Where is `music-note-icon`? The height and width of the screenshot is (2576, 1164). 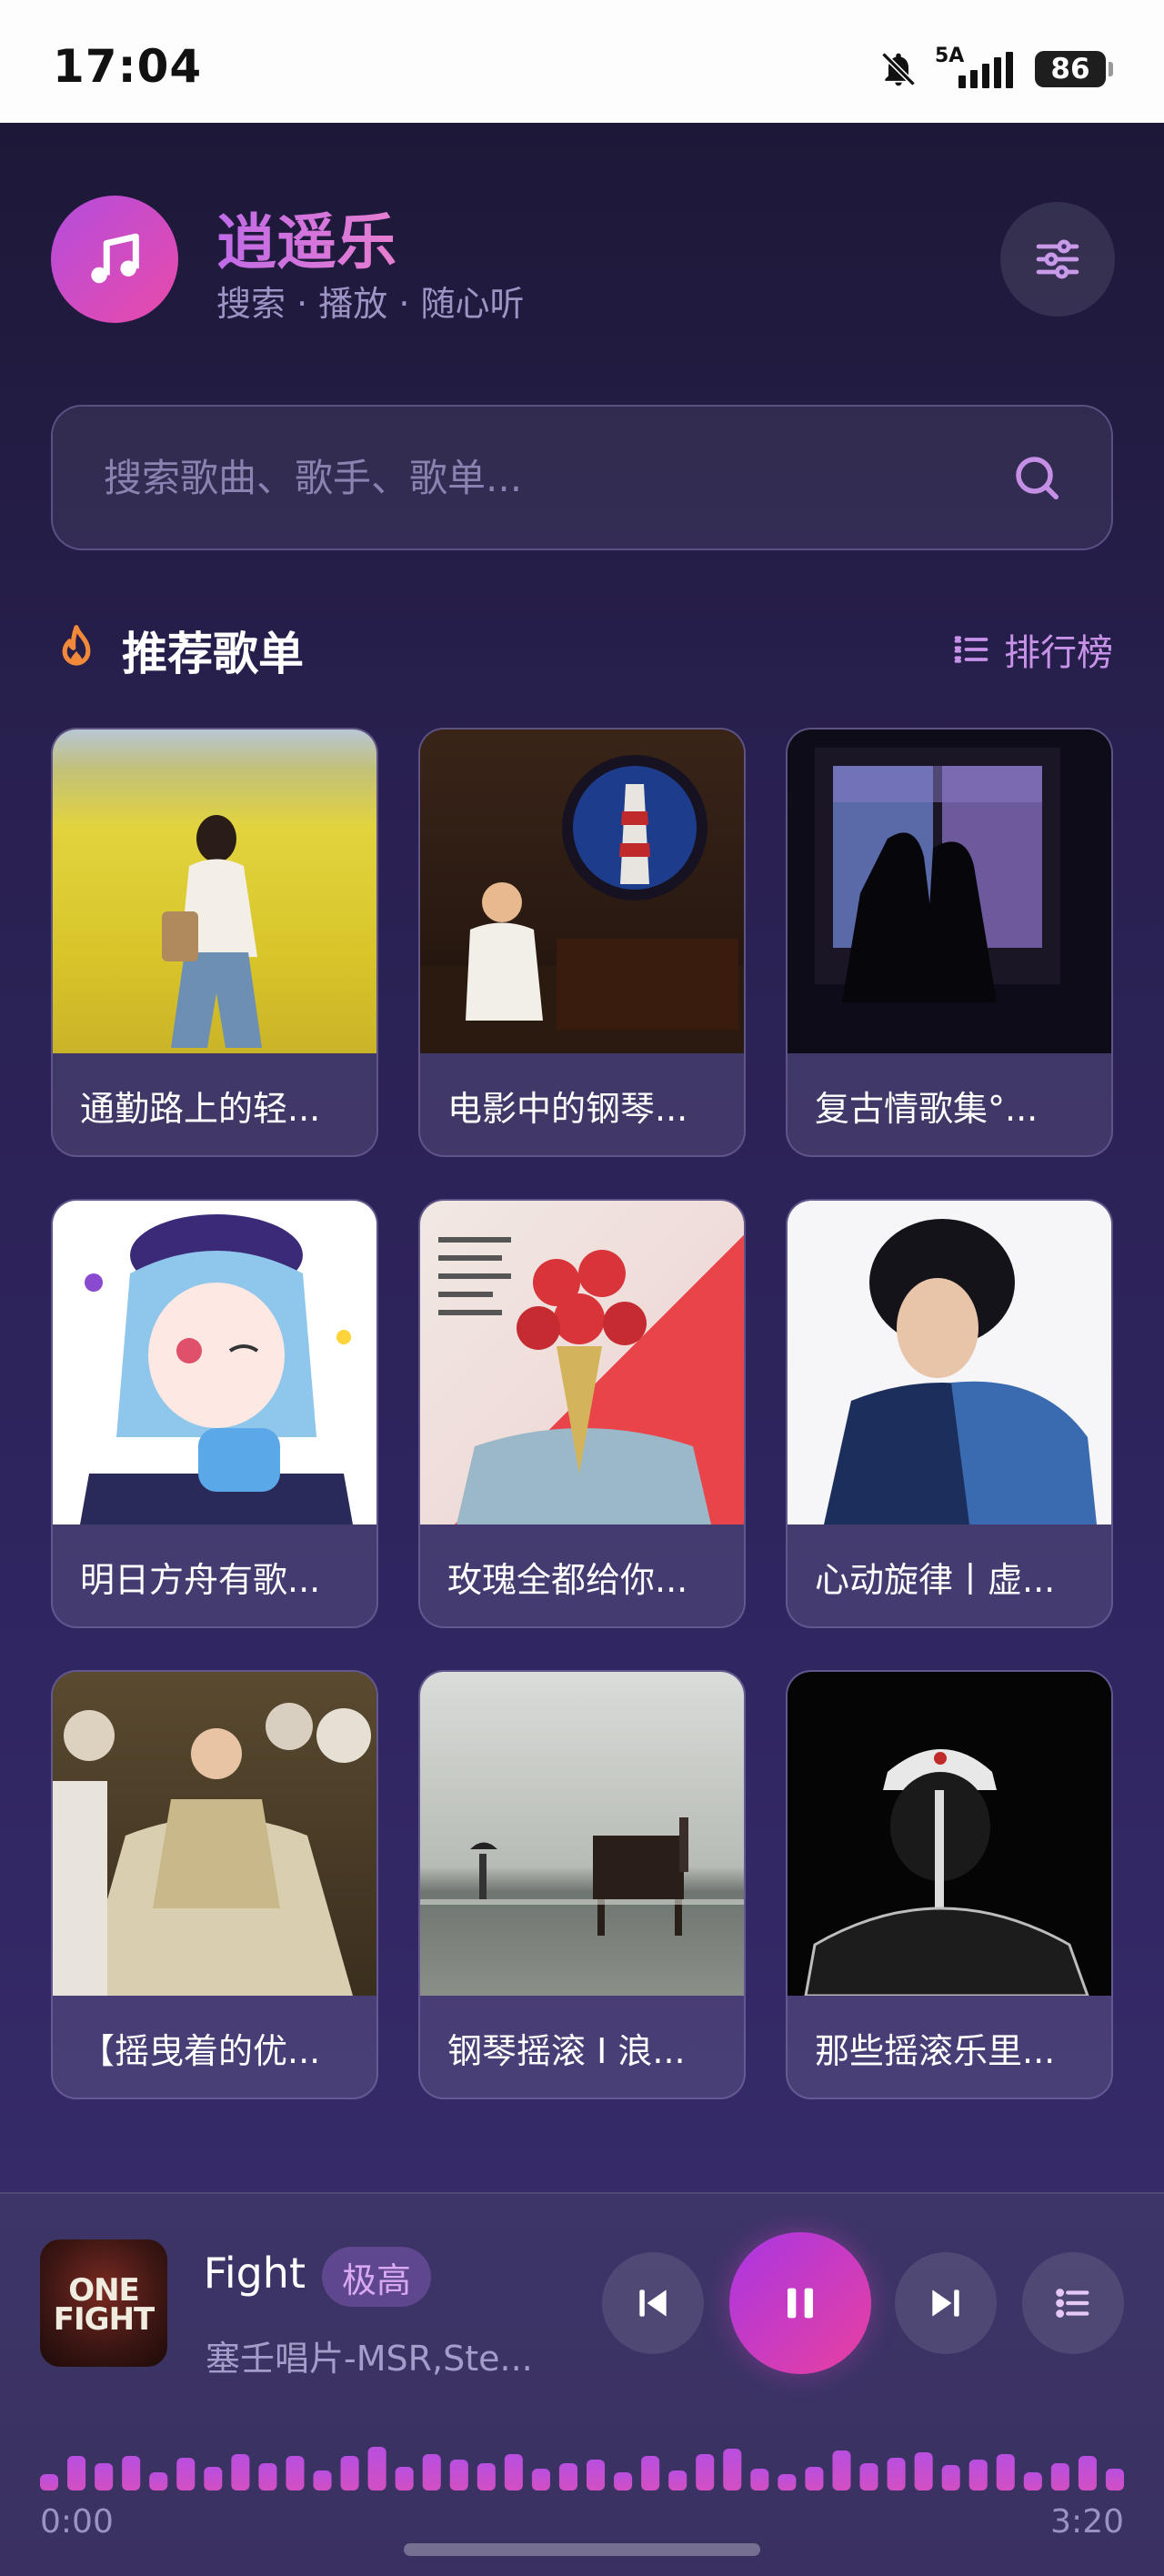 music-note-icon is located at coordinates (115, 258).